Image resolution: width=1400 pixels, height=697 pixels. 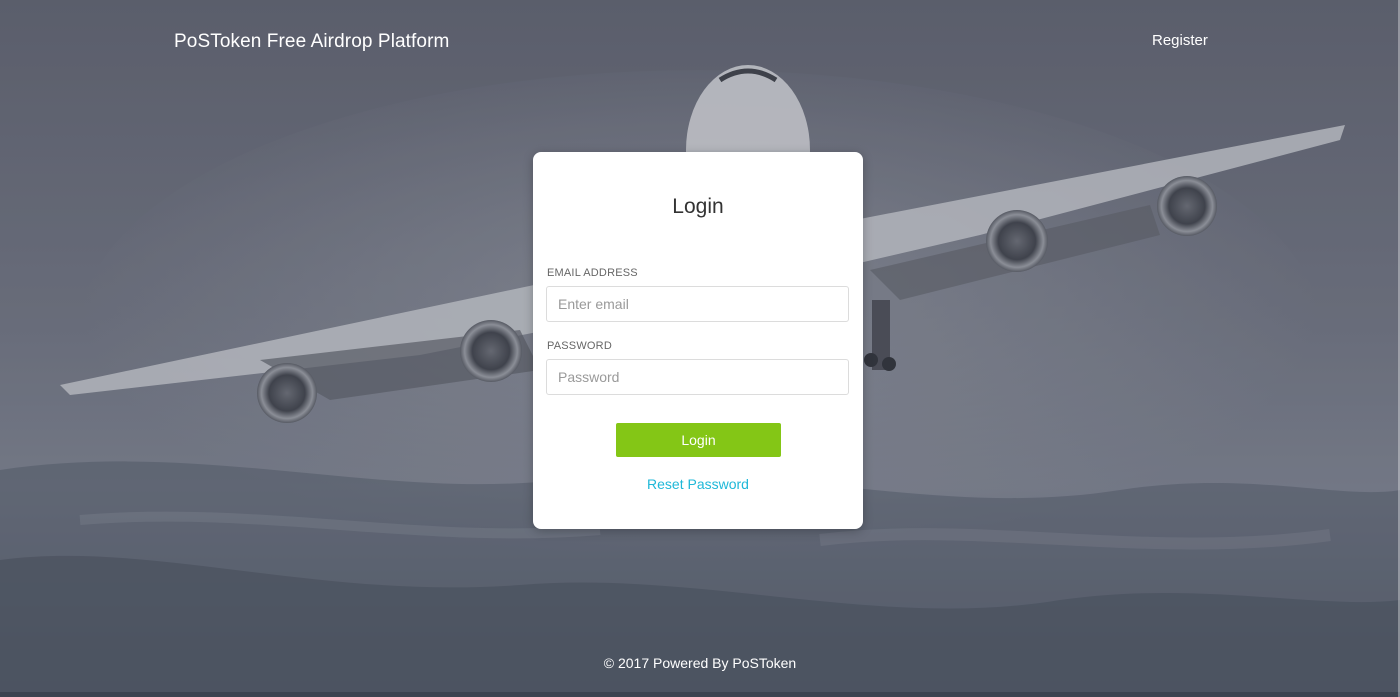 I want to click on login-title: Login, so click(x=698, y=206).